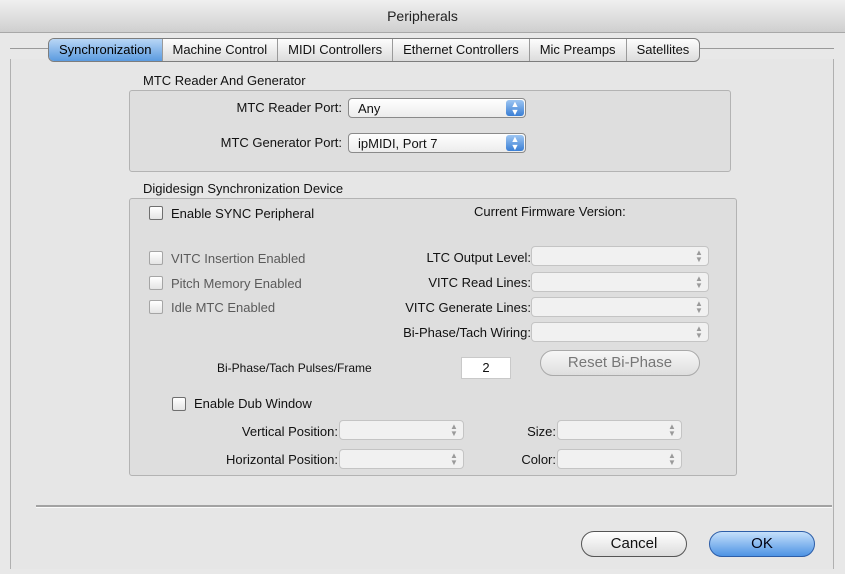  Describe the element at coordinates (468, 307) in the screenshot. I see `vitc-generate-label: VITC Generate Lines:` at that location.